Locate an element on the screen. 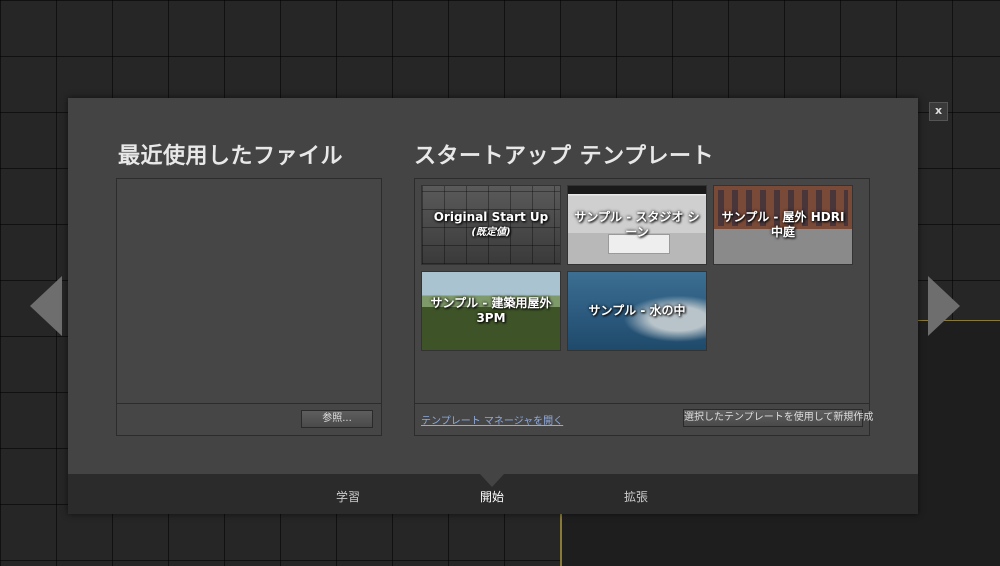 The image size is (1000, 566). previous-arrow-icon is located at coordinates (46, 306).